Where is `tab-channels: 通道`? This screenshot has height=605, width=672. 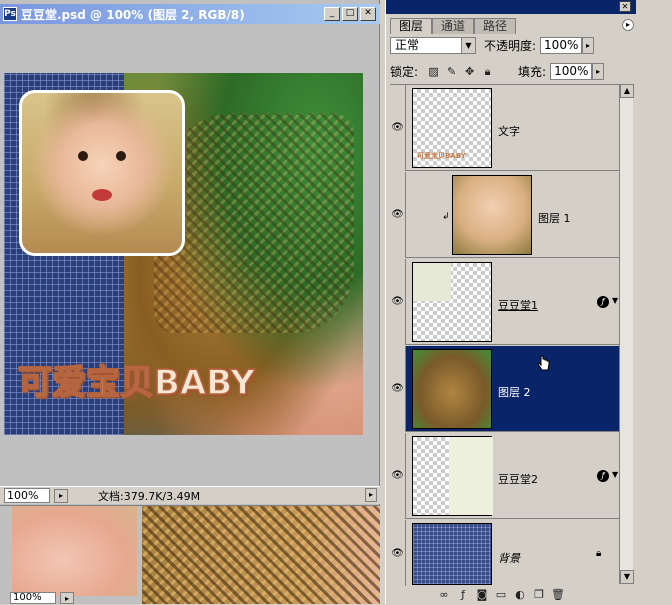
tab-channels: 通道 is located at coordinates (453, 26).